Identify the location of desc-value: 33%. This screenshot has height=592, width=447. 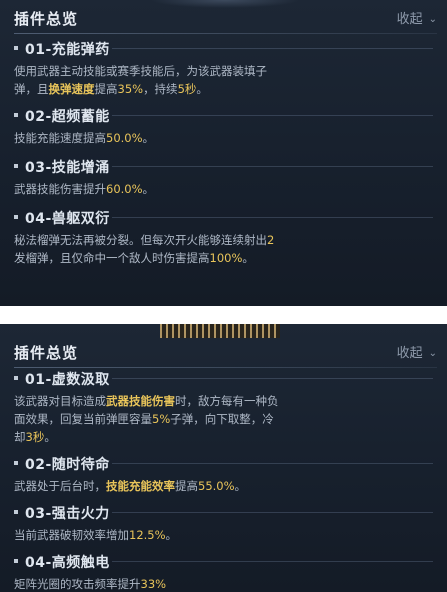
(153, 584).